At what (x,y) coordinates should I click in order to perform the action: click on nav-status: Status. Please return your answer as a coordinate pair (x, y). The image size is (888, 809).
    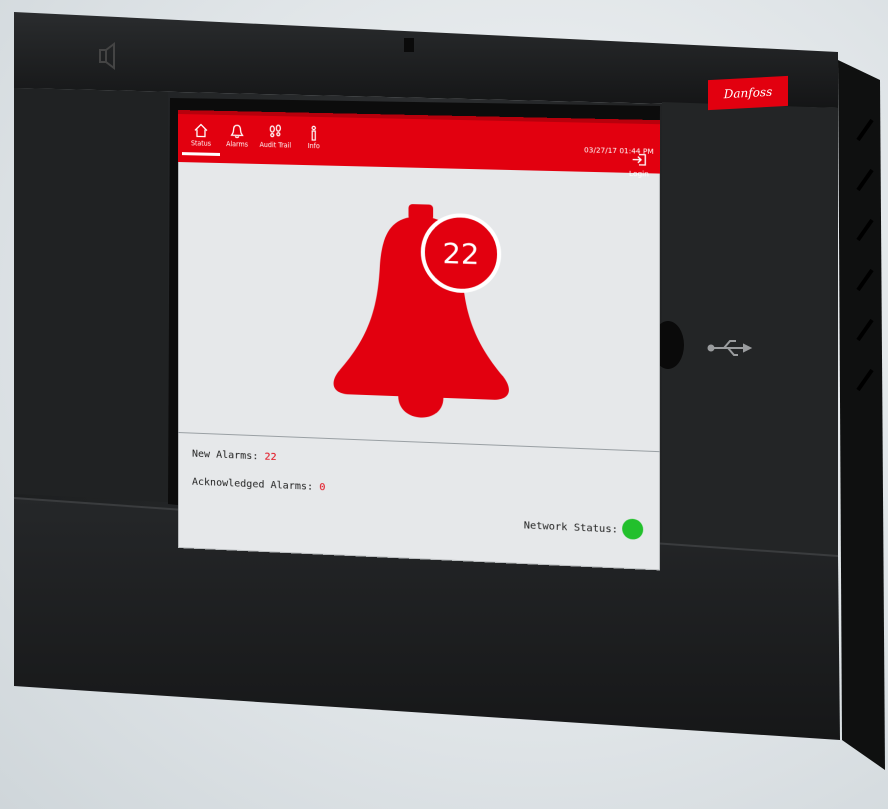
    Looking at the image, I should click on (201, 135).